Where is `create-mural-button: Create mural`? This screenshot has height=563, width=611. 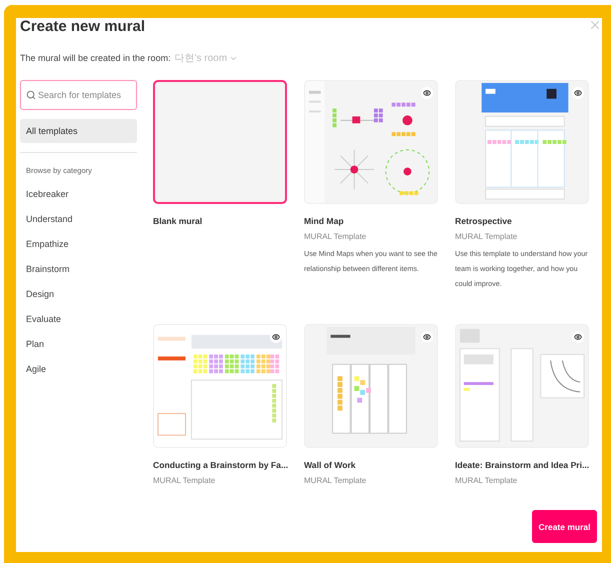 create-mural-button: Create mural is located at coordinates (564, 526).